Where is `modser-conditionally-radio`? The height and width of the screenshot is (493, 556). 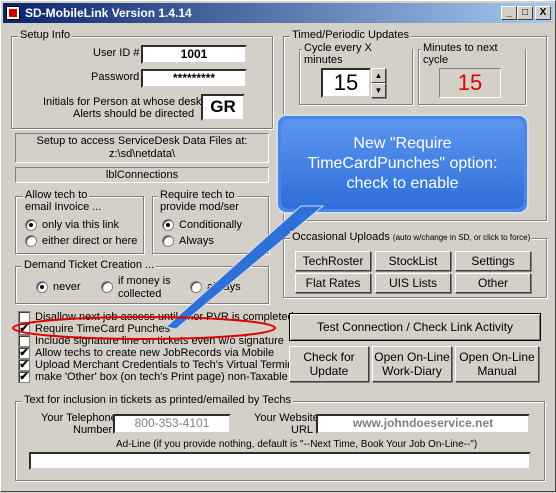 modser-conditionally-radio is located at coordinates (168, 225).